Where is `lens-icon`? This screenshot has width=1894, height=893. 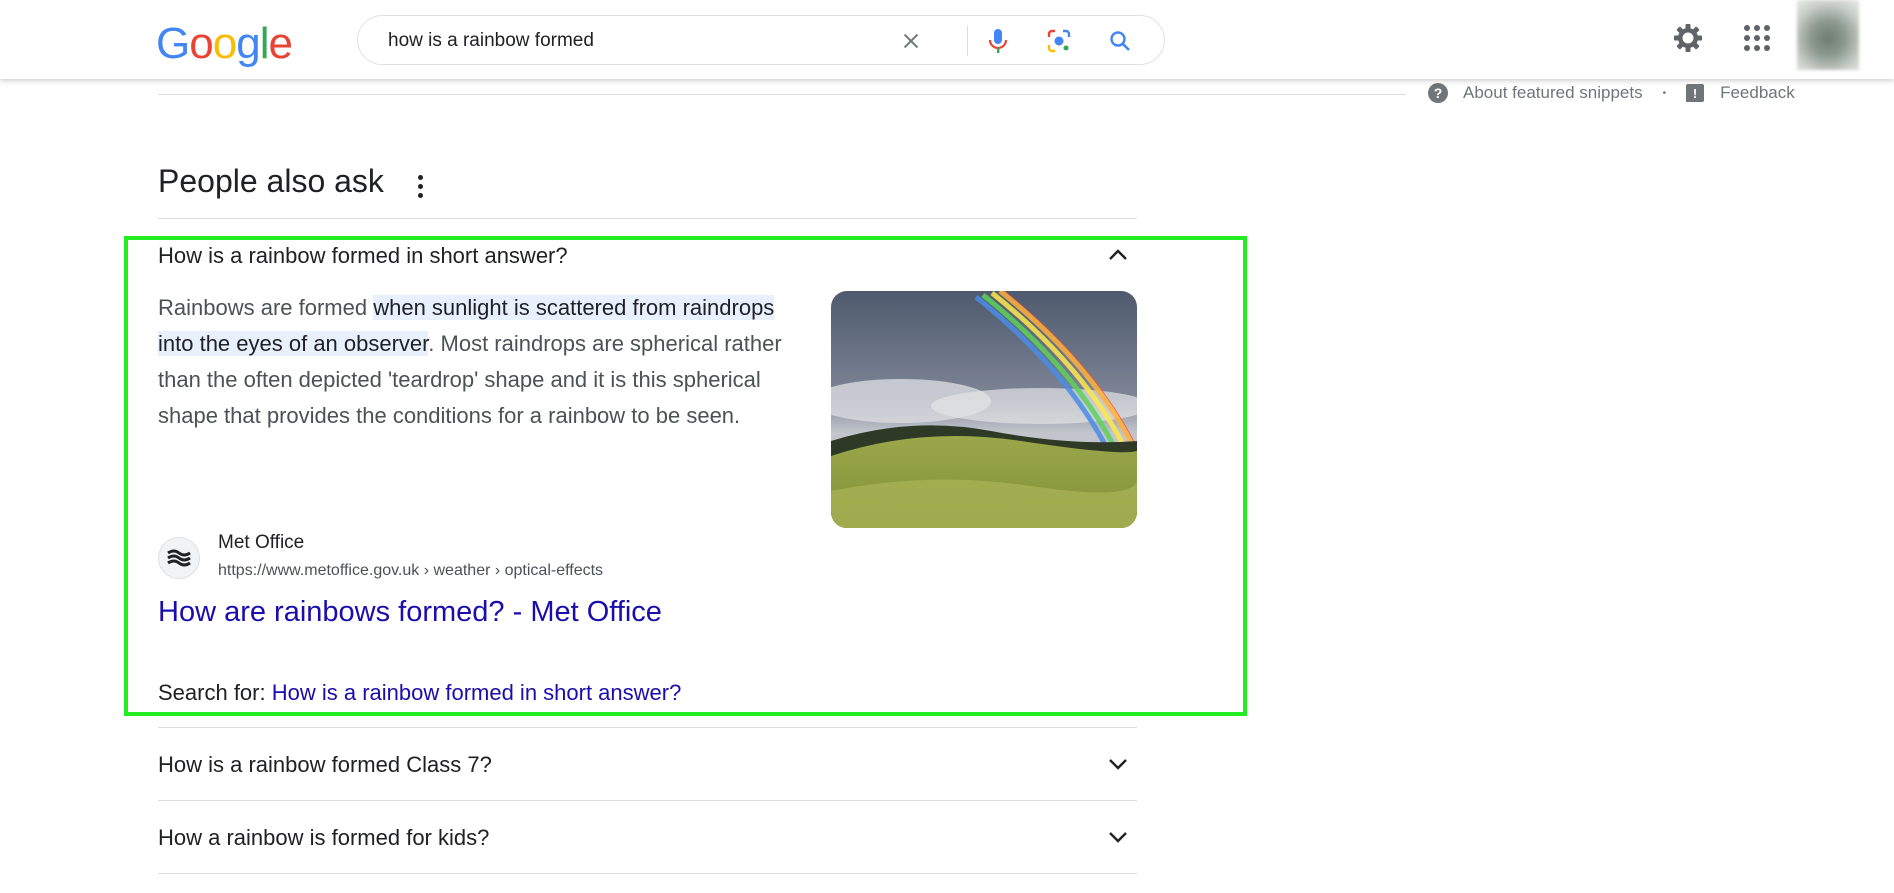
lens-icon is located at coordinates (1059, 41).